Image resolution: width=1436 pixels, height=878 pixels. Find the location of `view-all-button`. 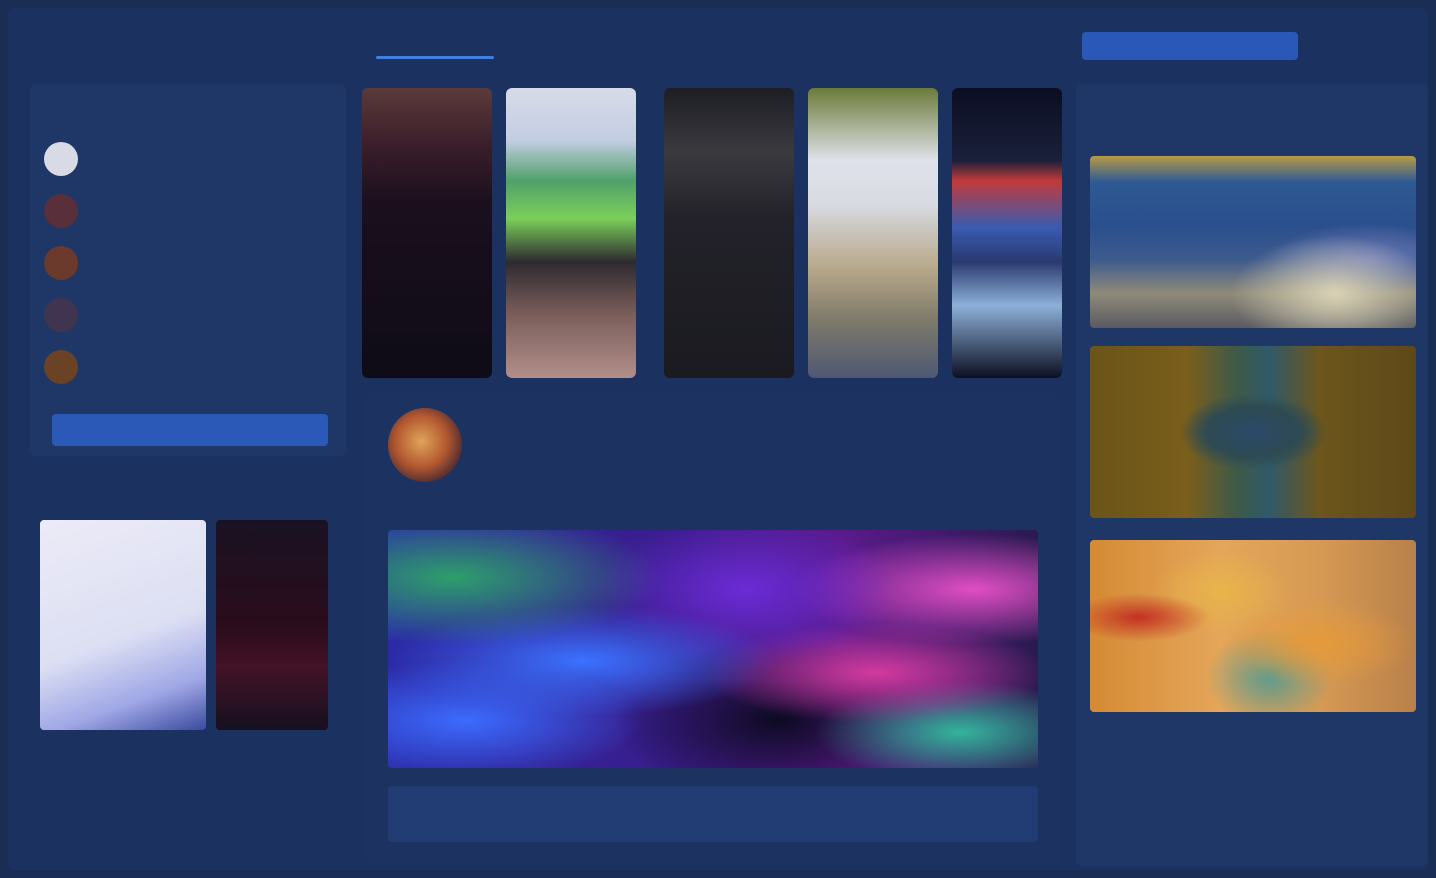

view-all-button is located at coordinates (190, 430).